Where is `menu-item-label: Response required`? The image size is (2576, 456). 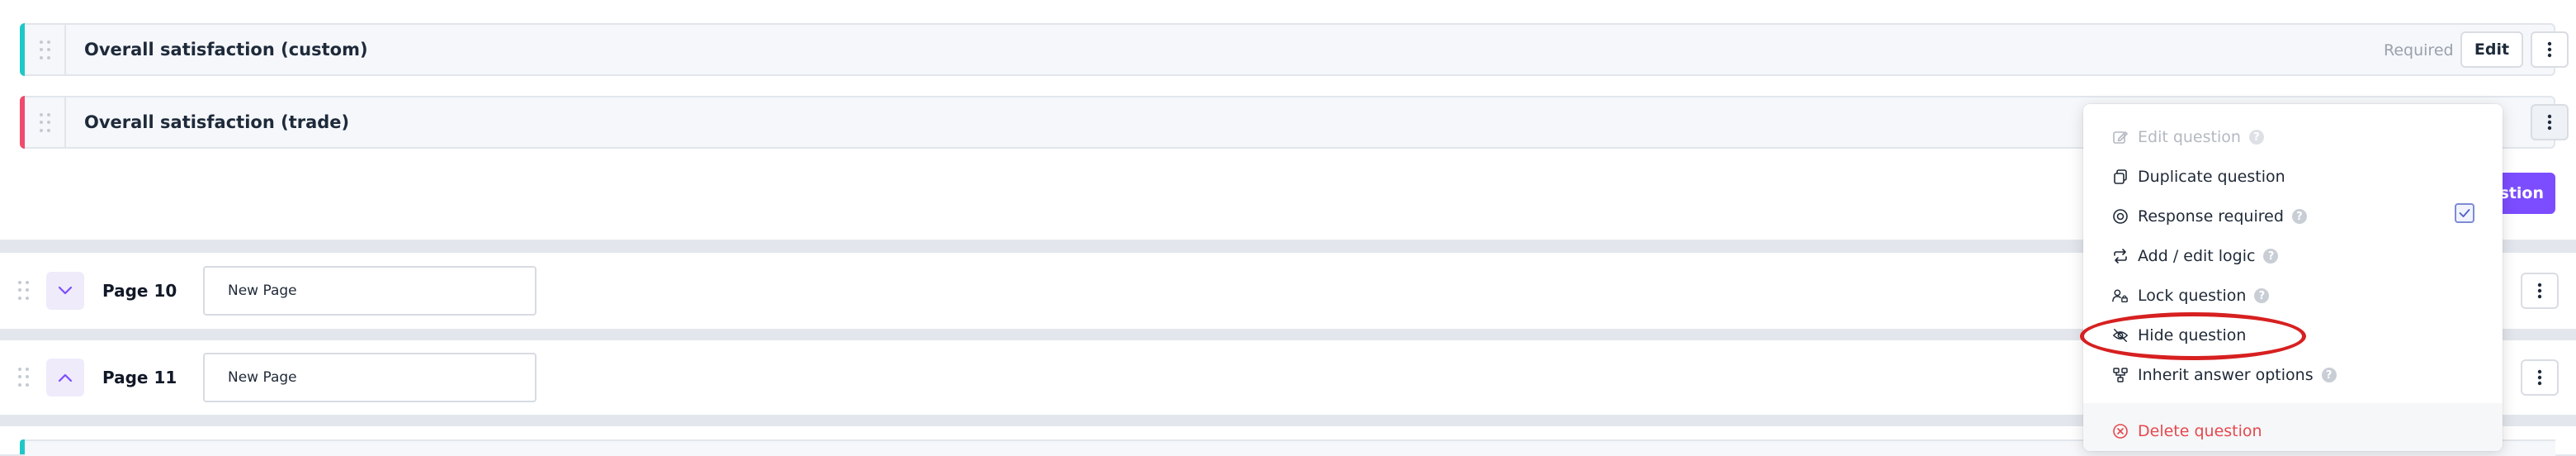
menu-item-label: Response required is located at coordinates (2211, 216).